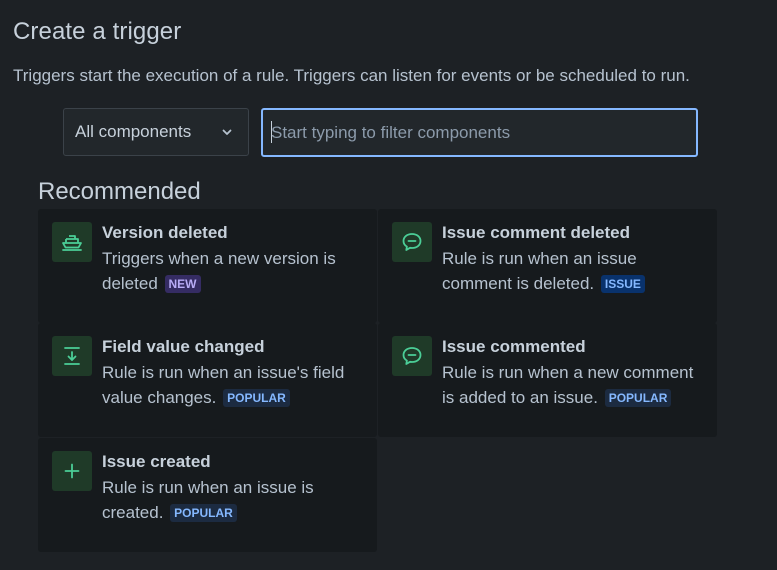 This screenshot has height=570, width=777. Describe the element at coordinates (514, 346) in the screenshot. I see `trigger-card-title: Issue commented` at that location.